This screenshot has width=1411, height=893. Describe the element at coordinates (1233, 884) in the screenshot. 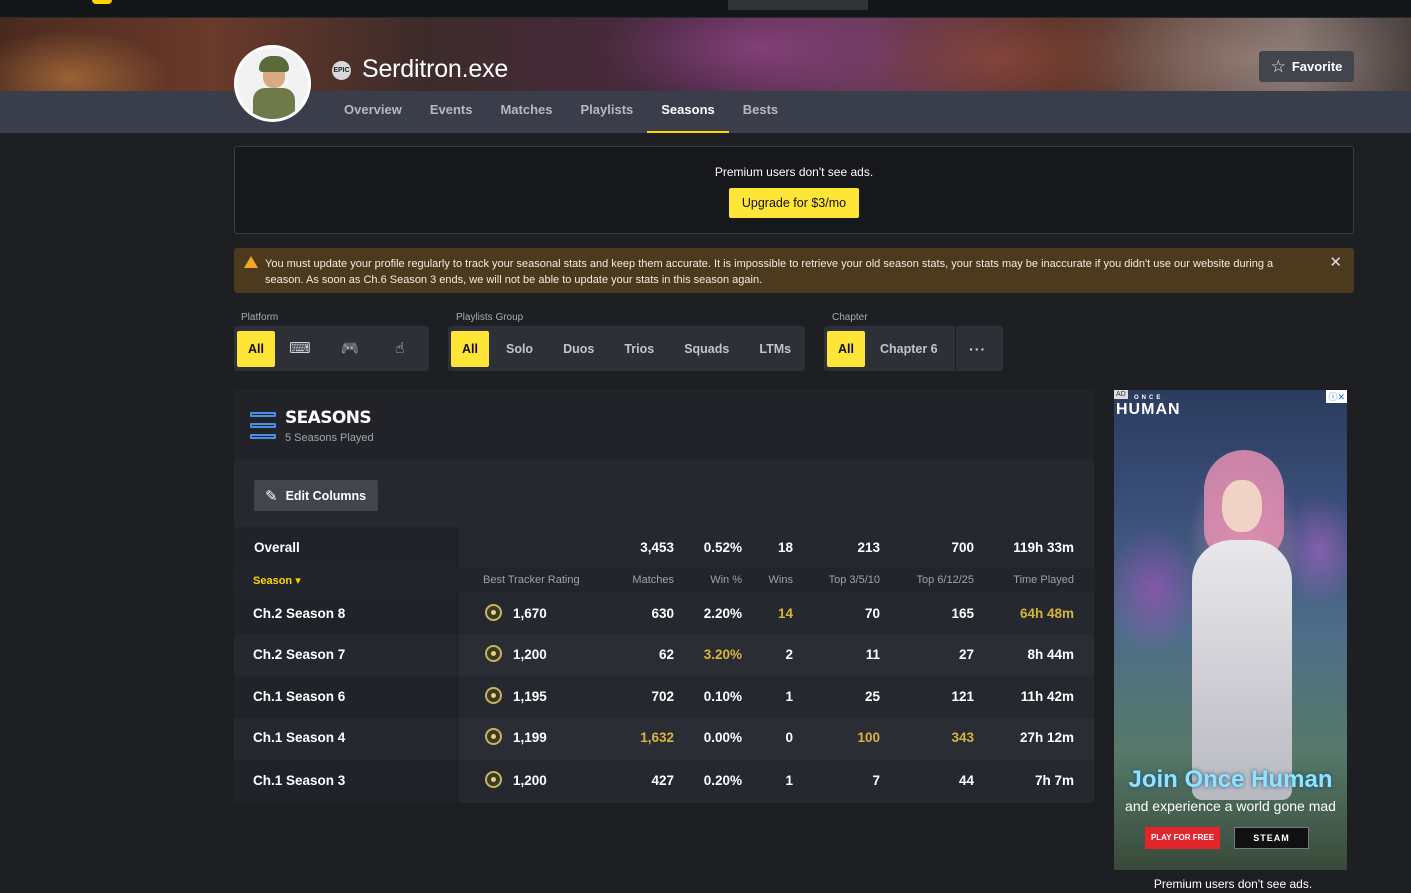

I see `ad-premium-note: Premium users don't see ads.` at that location.